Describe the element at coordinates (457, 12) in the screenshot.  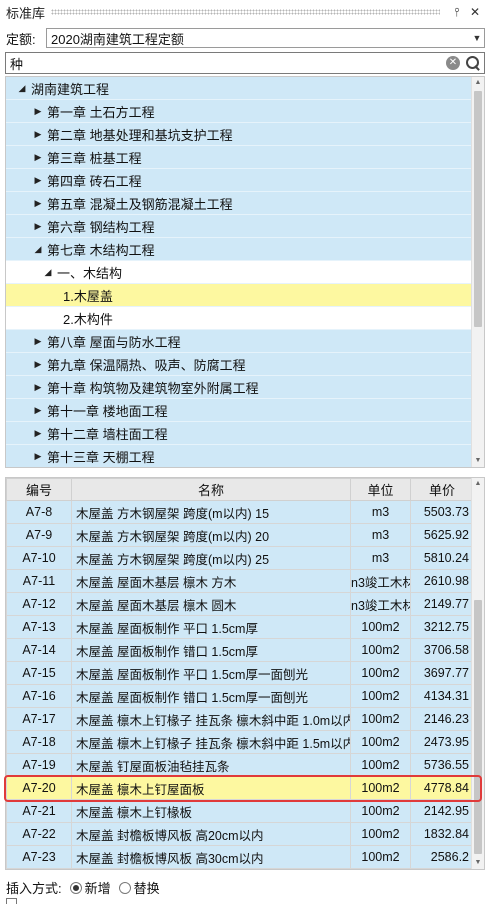
I see `pin-icon: ⫯` at that location.